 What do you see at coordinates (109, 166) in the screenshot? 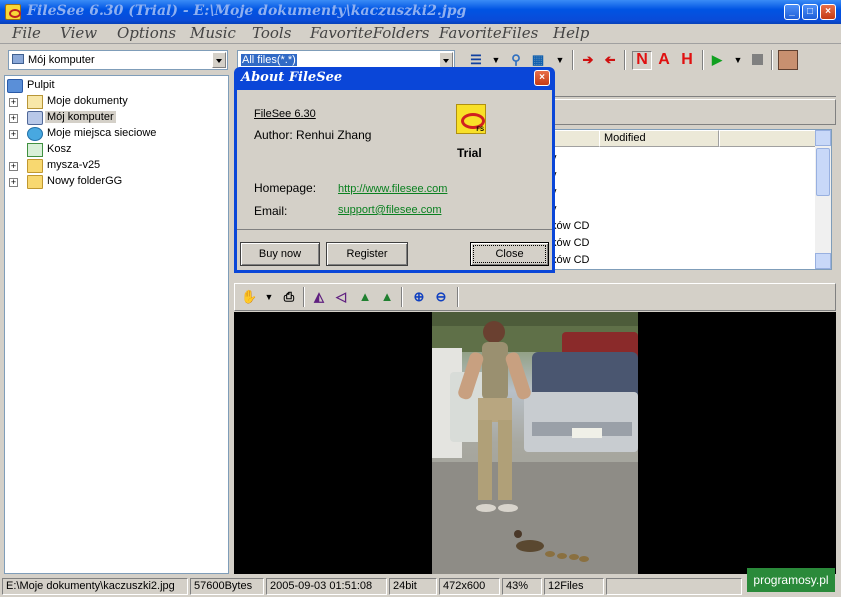
I see `tree-item-folder: + mysza-v25` at bounding box center [109, 166].